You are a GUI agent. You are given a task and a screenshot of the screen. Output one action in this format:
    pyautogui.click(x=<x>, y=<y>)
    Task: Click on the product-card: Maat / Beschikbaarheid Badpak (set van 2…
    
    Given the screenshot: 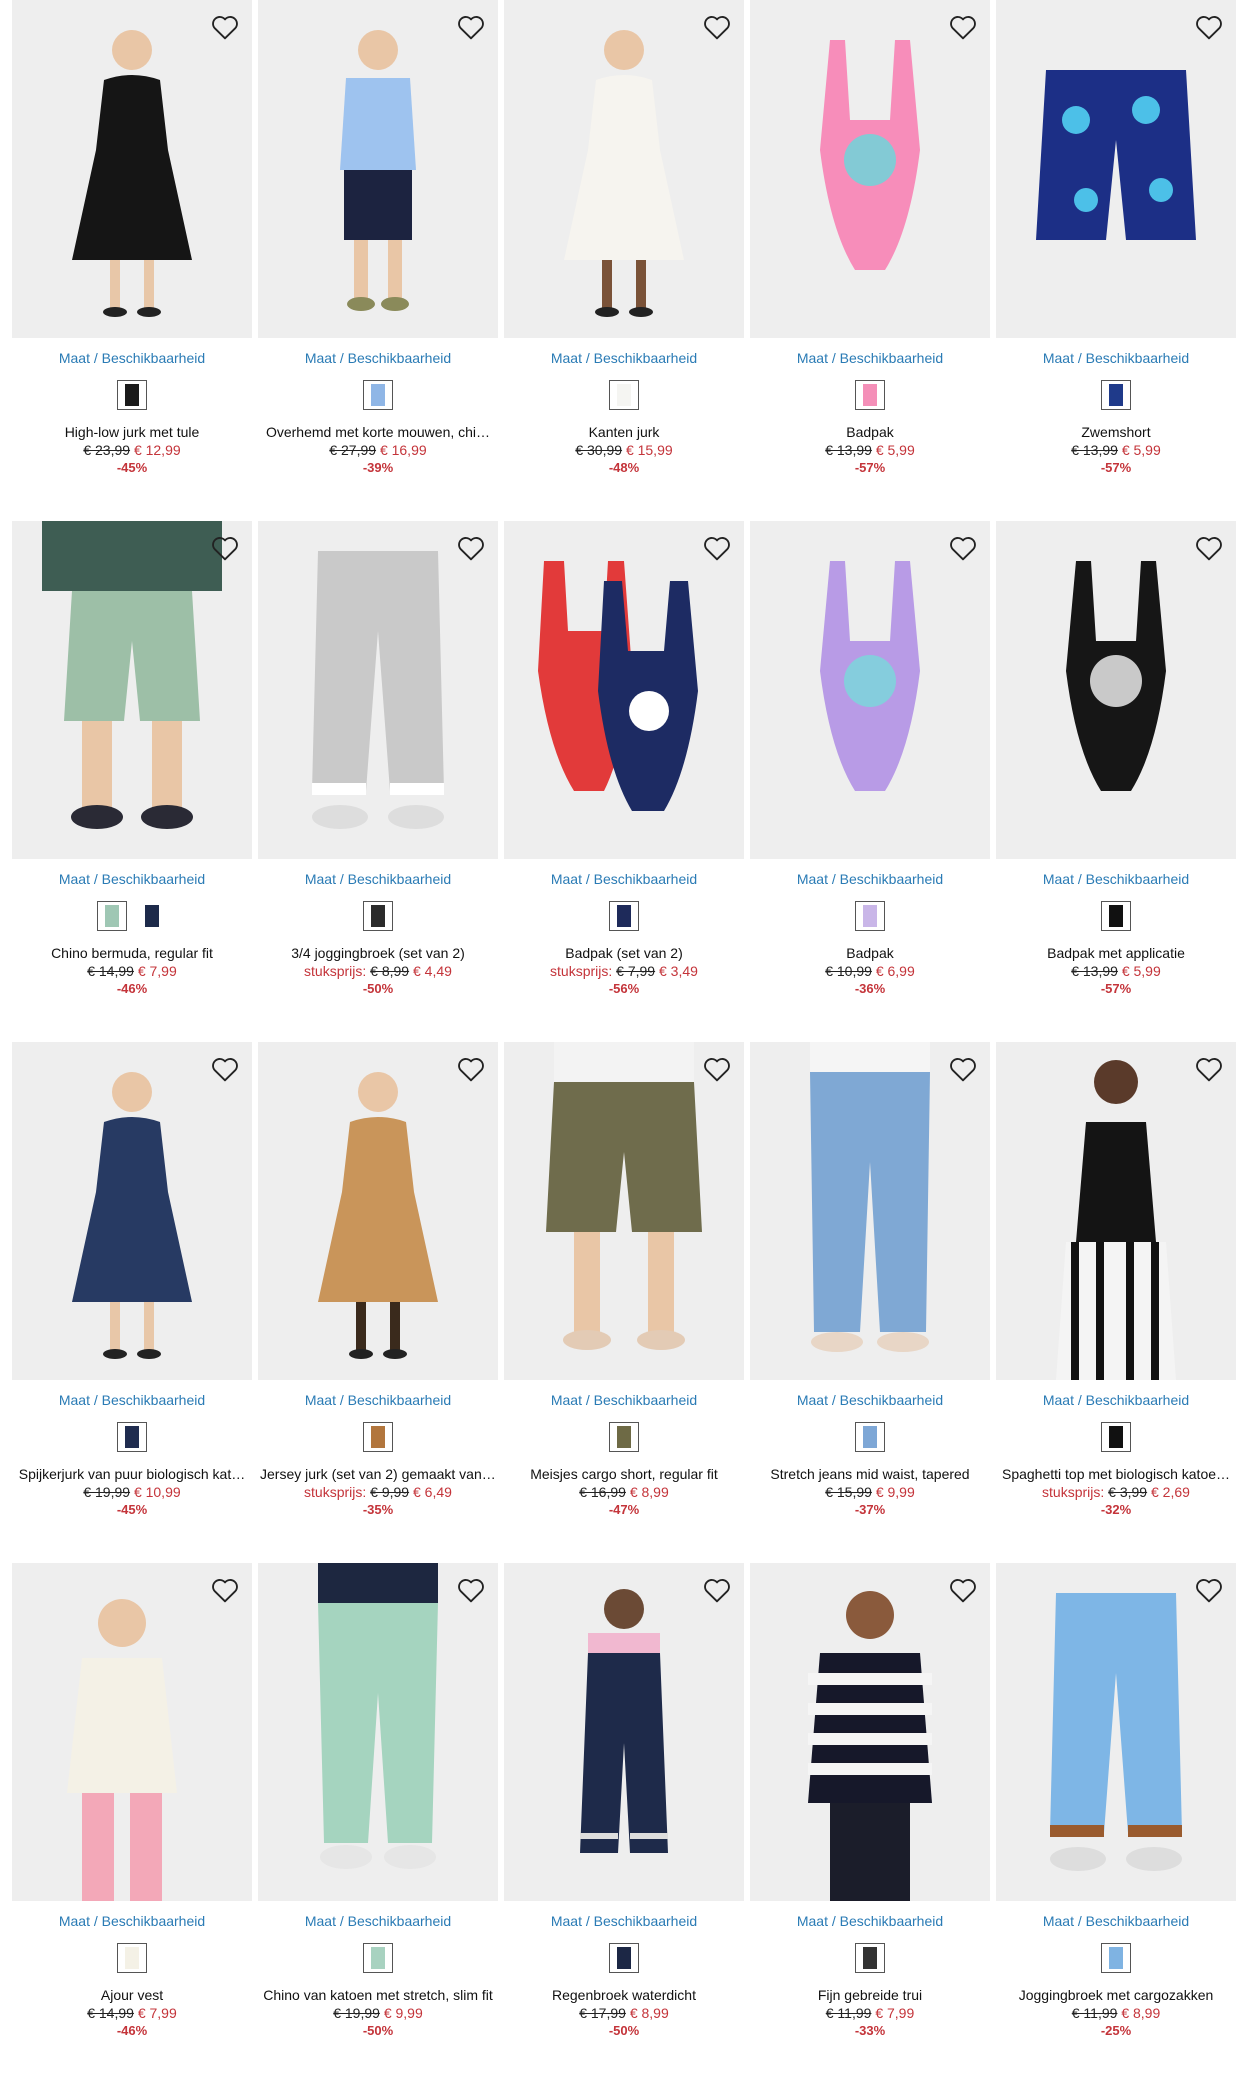 What is the action you would take?
    pyautogui.click(x=624, y=781)
    